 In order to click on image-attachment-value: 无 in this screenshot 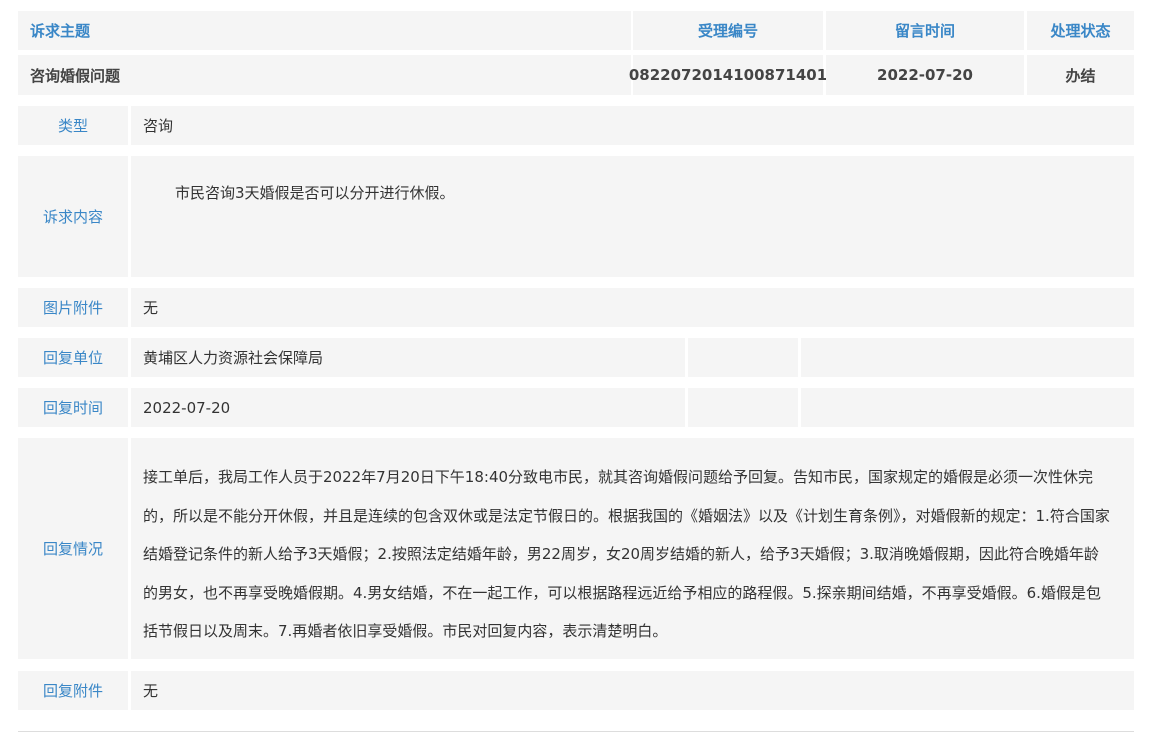, I will do `click(632, 307)`.